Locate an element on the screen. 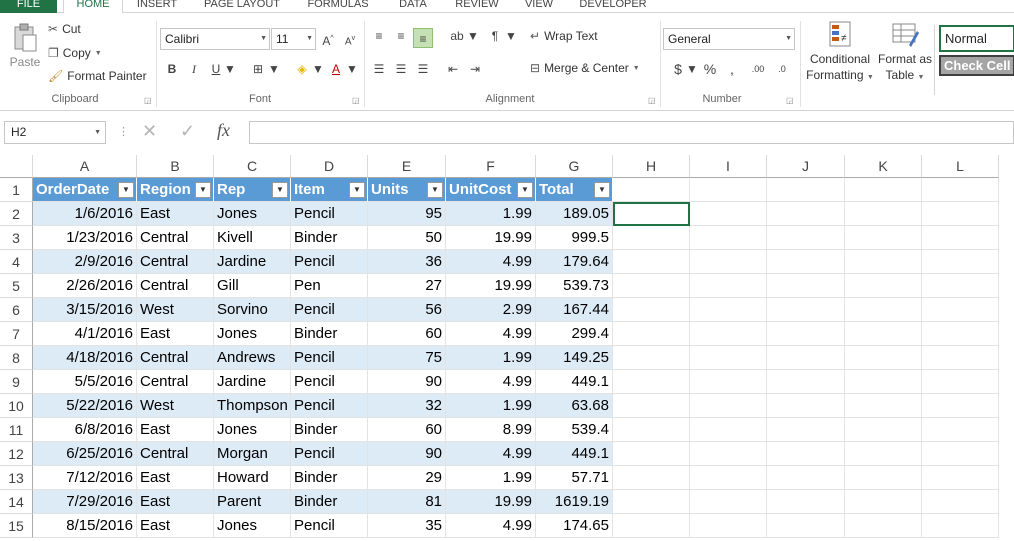  table-cell: Parent is located at coordinates (252, 502).